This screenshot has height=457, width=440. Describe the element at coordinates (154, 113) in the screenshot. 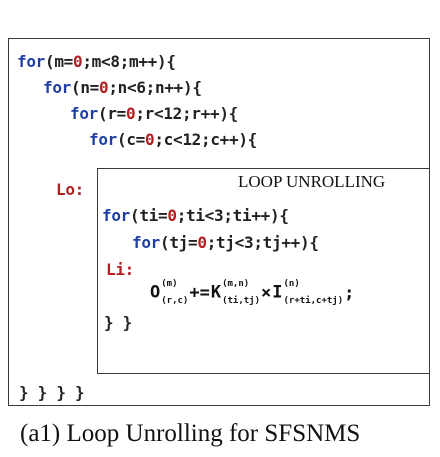

I see `code-line-loop-r: for(r=0;r<12;r++){` at that location.